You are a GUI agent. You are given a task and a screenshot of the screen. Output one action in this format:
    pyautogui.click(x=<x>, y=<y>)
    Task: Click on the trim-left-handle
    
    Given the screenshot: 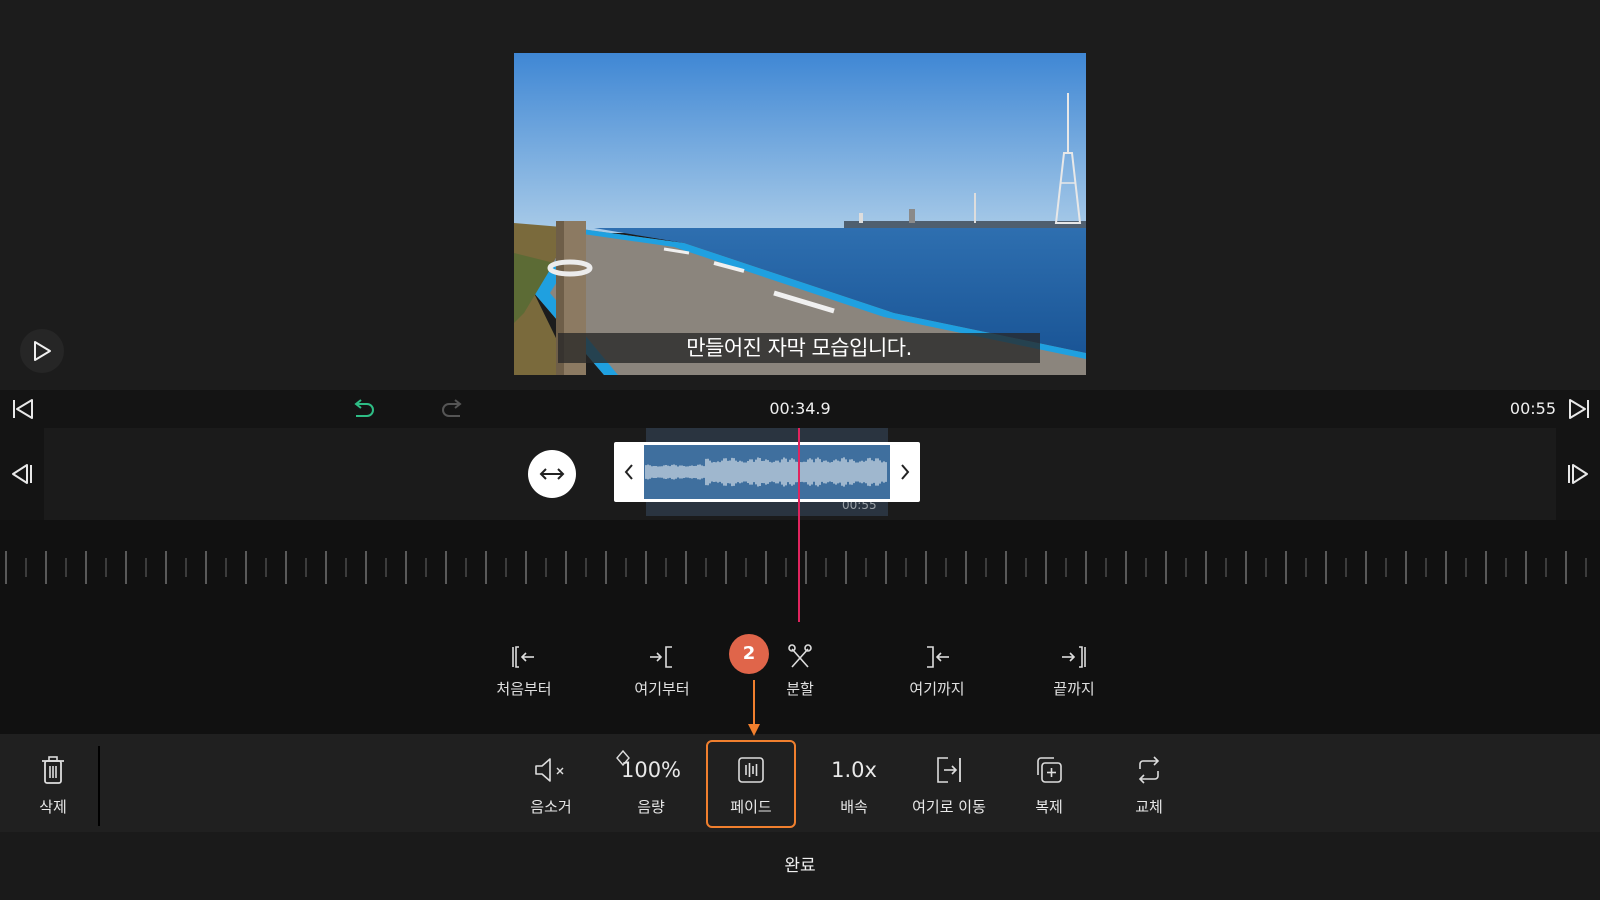 What is the action you would take?
    pyautogui.click(x=629, y=472)
    